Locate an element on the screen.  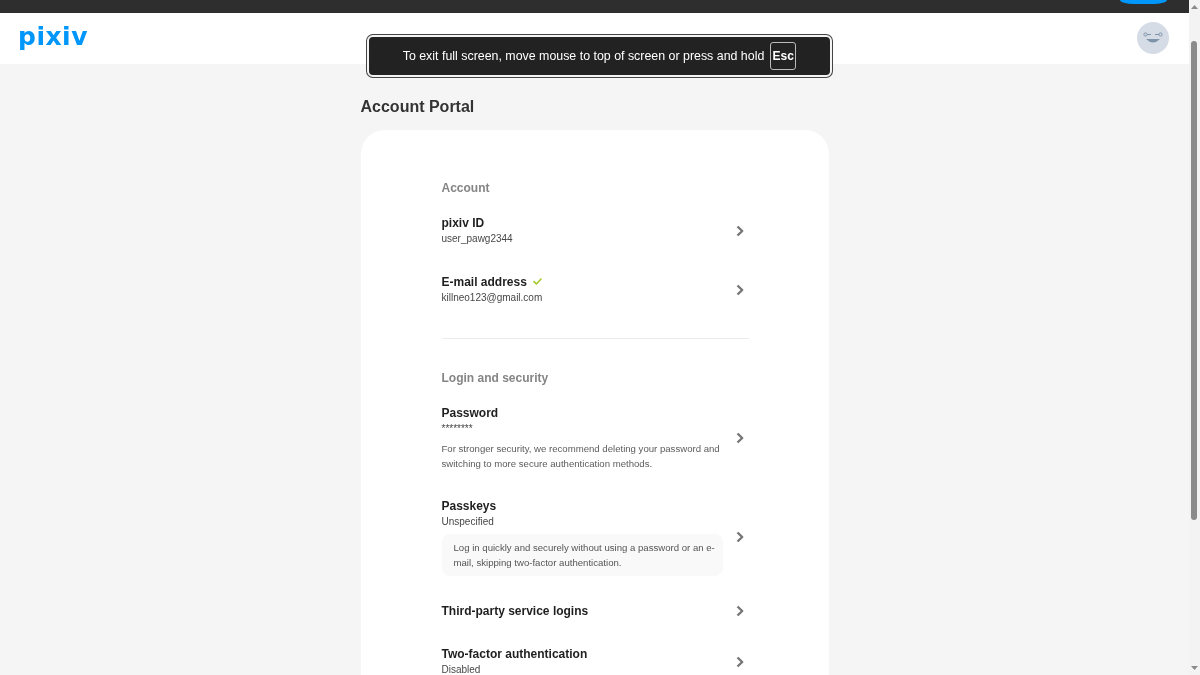
setting-title: E-mail address is located at coordinates (484, 282).